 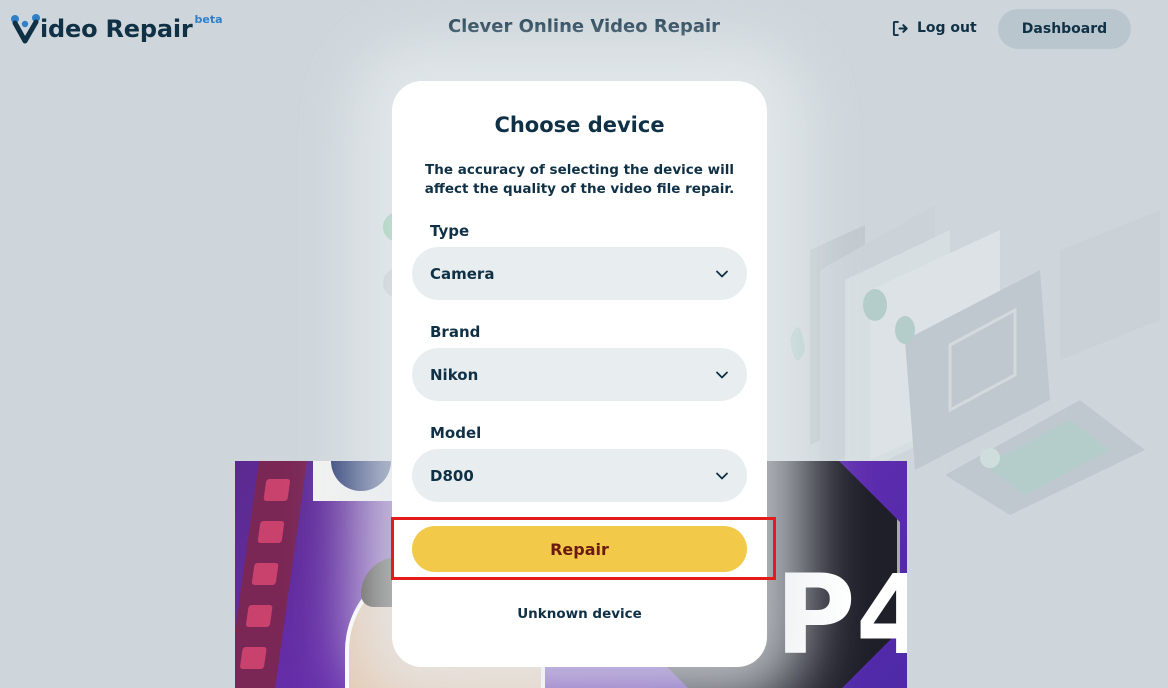 I want to click on brand-select: Nikon, so click(x=579, y=374).